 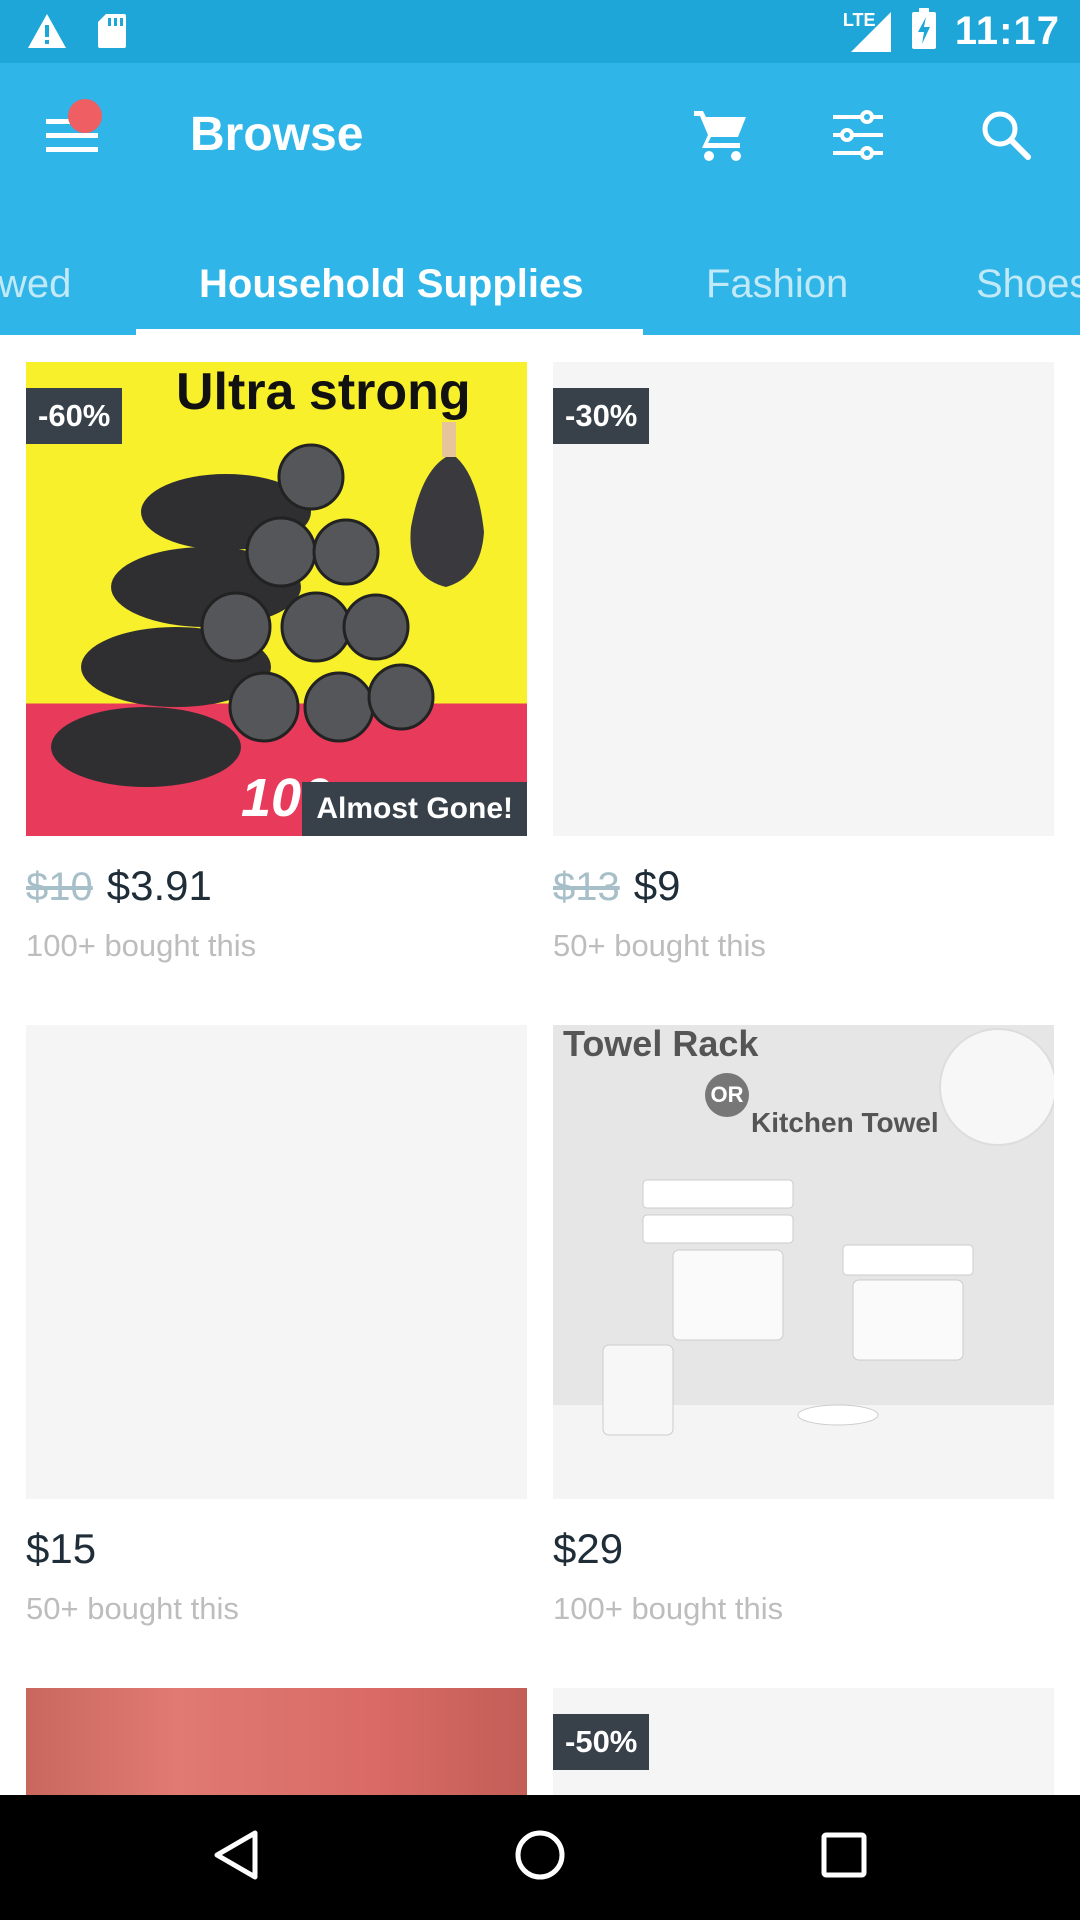 I want to click on battery-charging-icon, so click(x=924, y=31).